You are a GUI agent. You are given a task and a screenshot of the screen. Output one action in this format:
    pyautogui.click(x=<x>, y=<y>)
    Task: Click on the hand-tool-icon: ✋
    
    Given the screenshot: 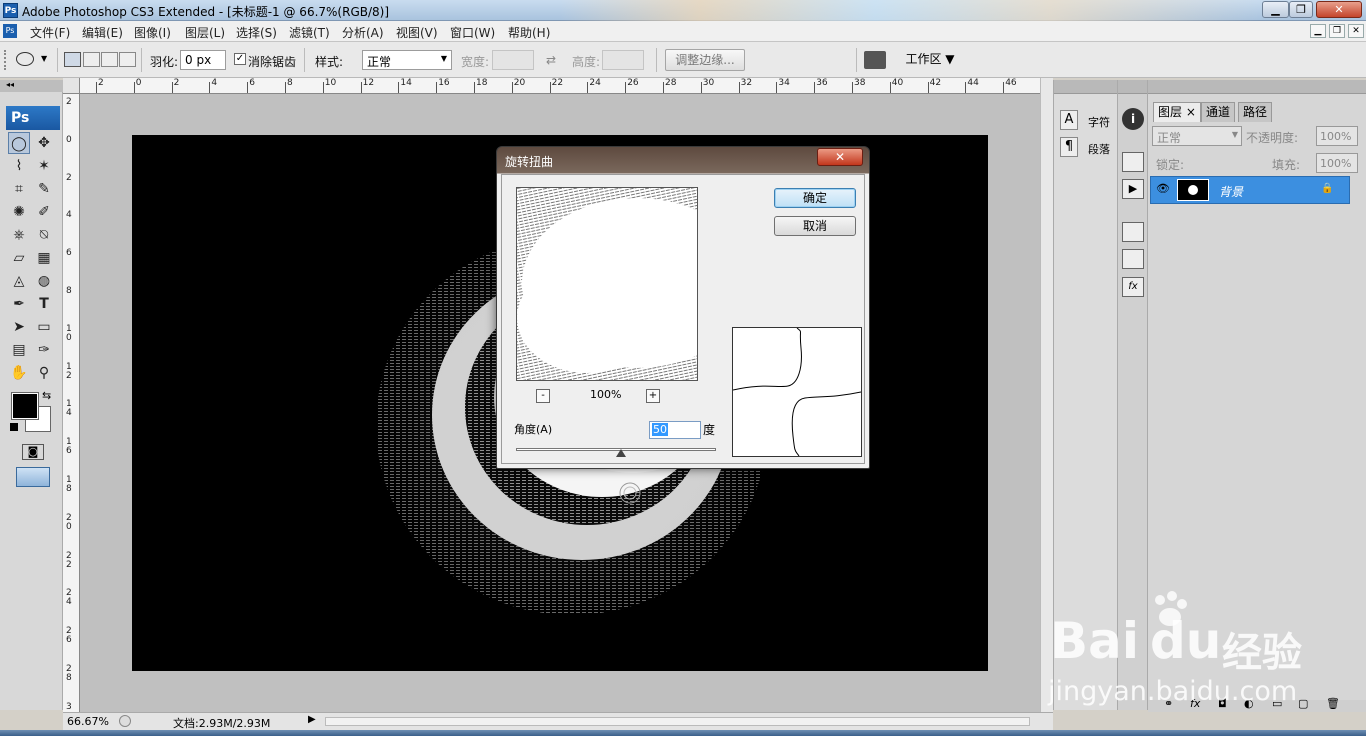 What is the action you would take?
    pyautogui.click(x=19, y=373)
    